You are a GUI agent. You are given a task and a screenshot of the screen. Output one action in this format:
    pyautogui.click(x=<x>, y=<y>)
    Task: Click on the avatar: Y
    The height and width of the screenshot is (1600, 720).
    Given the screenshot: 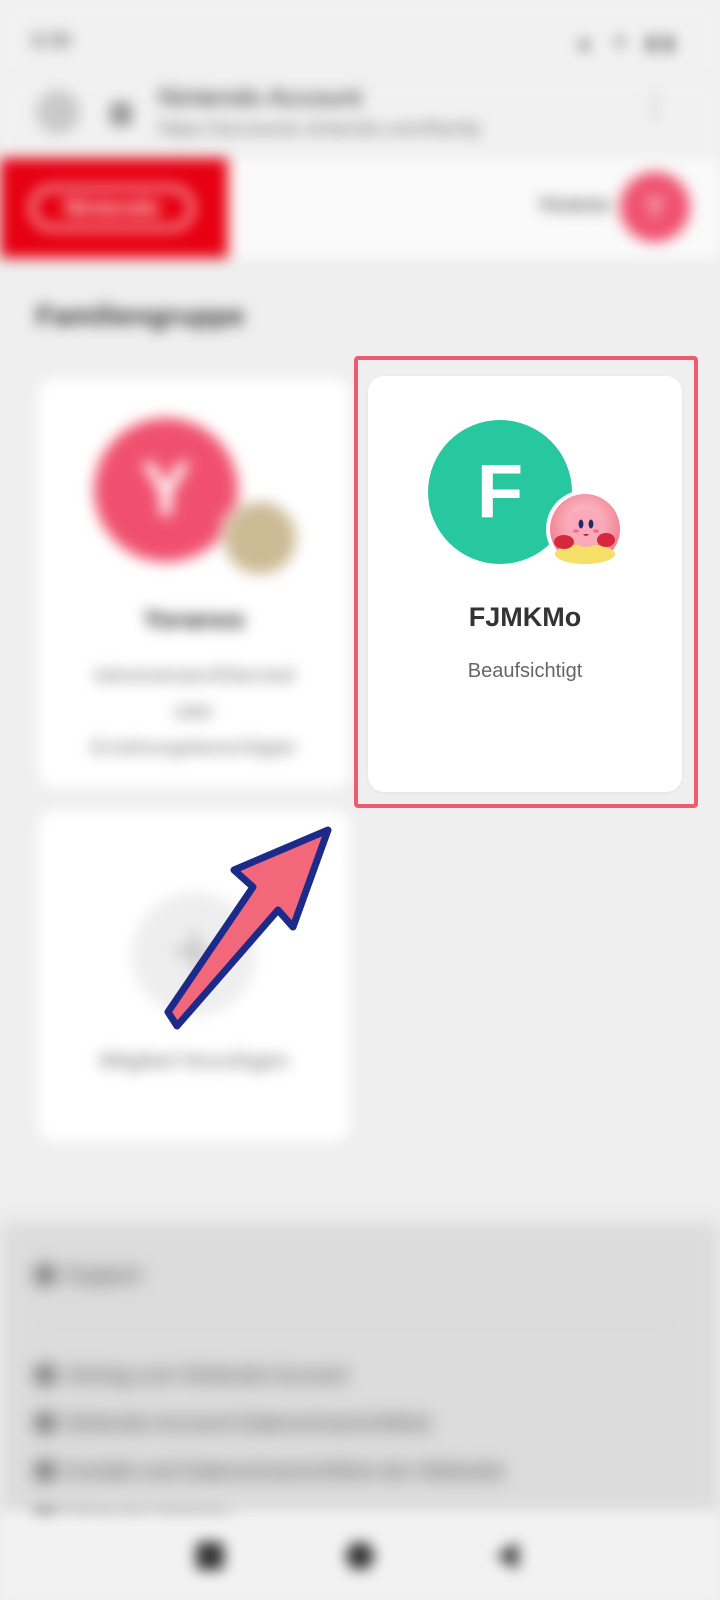 What is the action you would take?
    pyautogui.click(x=166, y=490)
    